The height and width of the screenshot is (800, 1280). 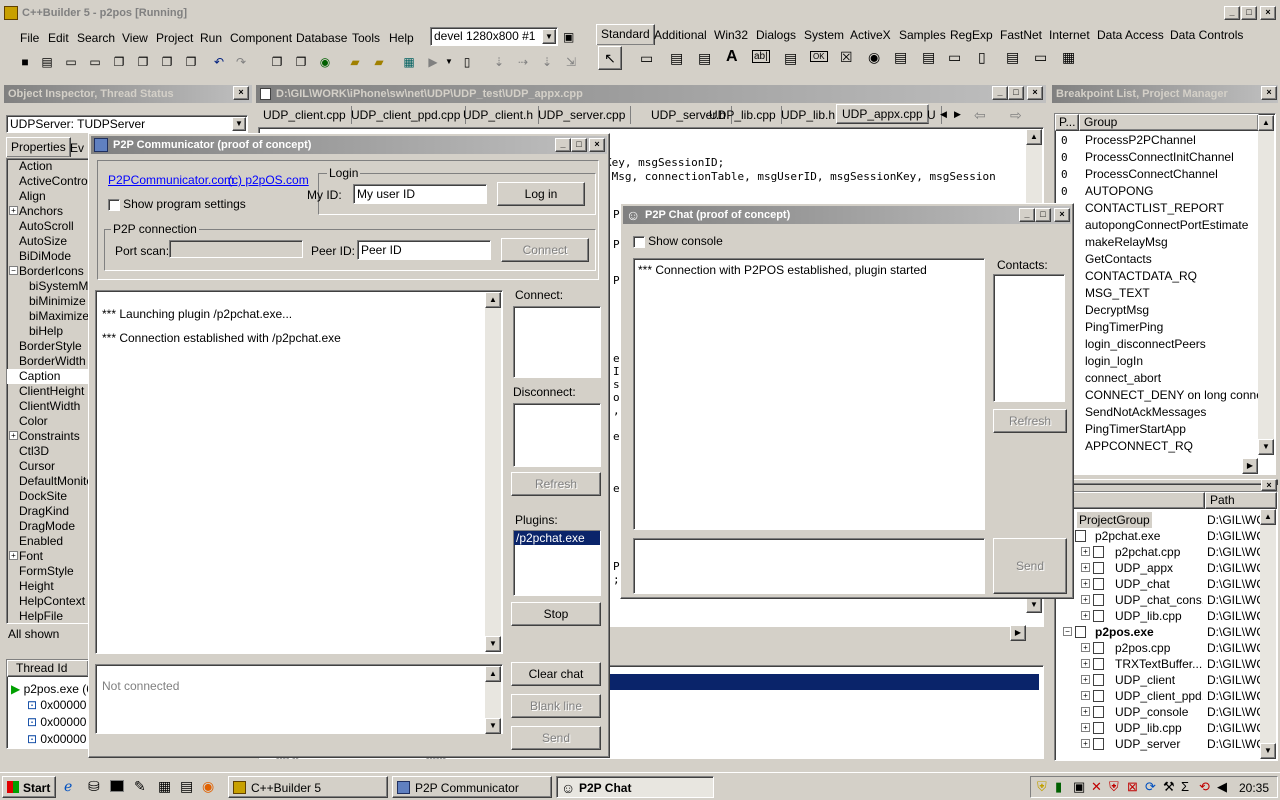 What do you see at coordinates (579, 145) in the screenshot?
I see `p2p-maximize-icon: □` at bounding box center [579, 145].